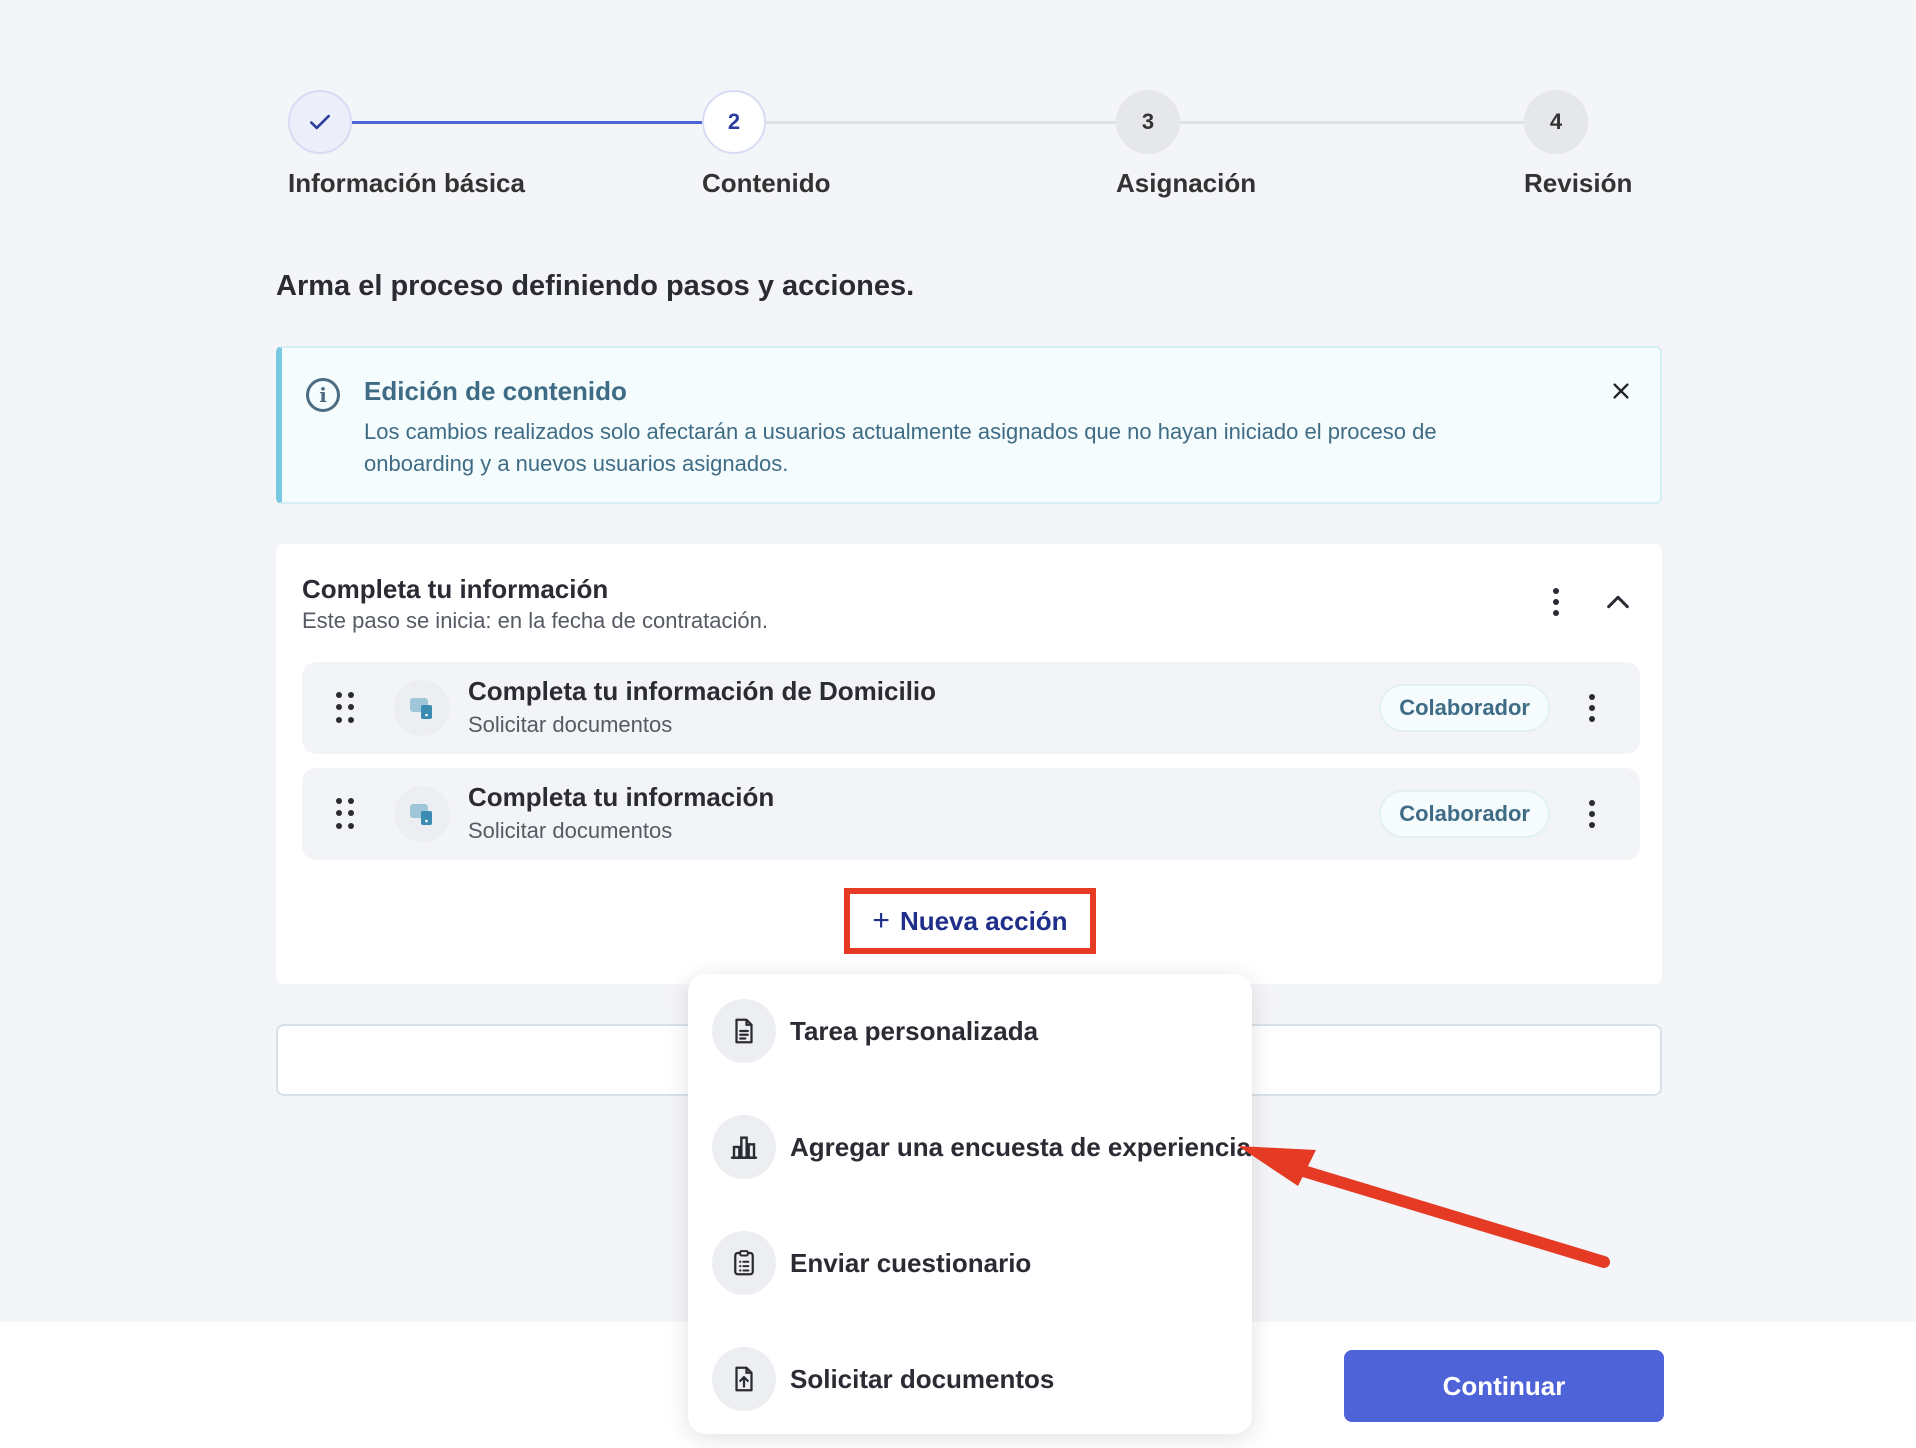 This screenshot has height=1448, width=1916. What do you see at coordinates (1020, 1146) in the screenshot?
I see `menu-item-label: Agregar una encuesta de experiencia` at bounding box center [1020, 1146].